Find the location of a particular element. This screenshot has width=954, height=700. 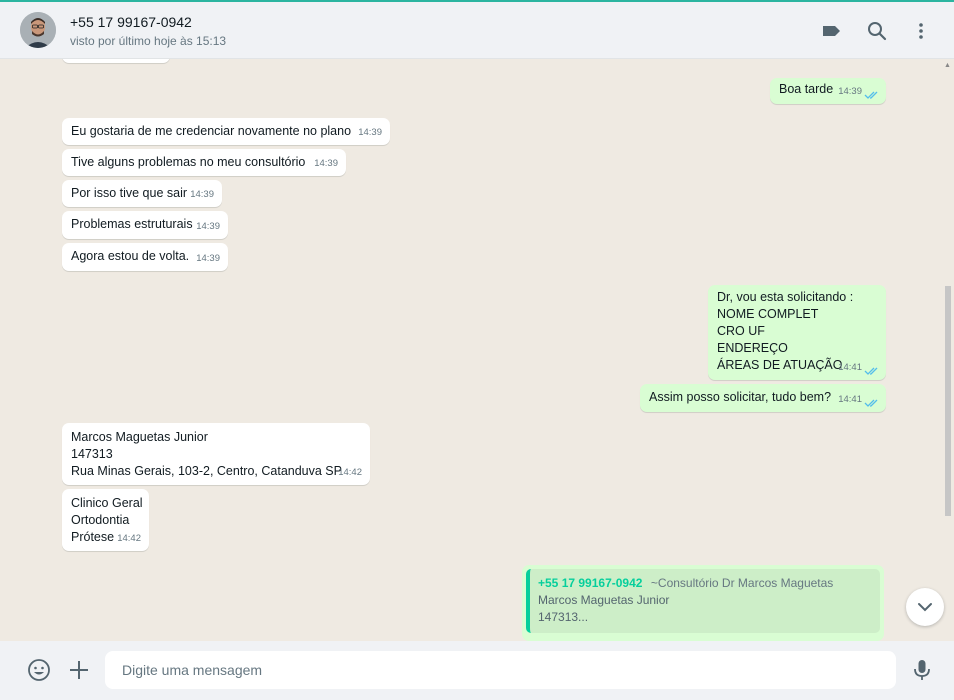

chevron-down-icon is located at coordinates (925, 607).